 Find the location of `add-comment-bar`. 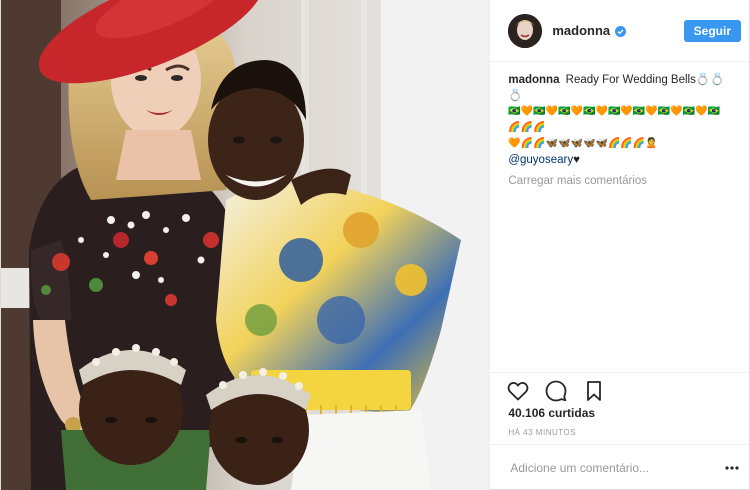

add-comment-bar is located at coordinates (619, 467).